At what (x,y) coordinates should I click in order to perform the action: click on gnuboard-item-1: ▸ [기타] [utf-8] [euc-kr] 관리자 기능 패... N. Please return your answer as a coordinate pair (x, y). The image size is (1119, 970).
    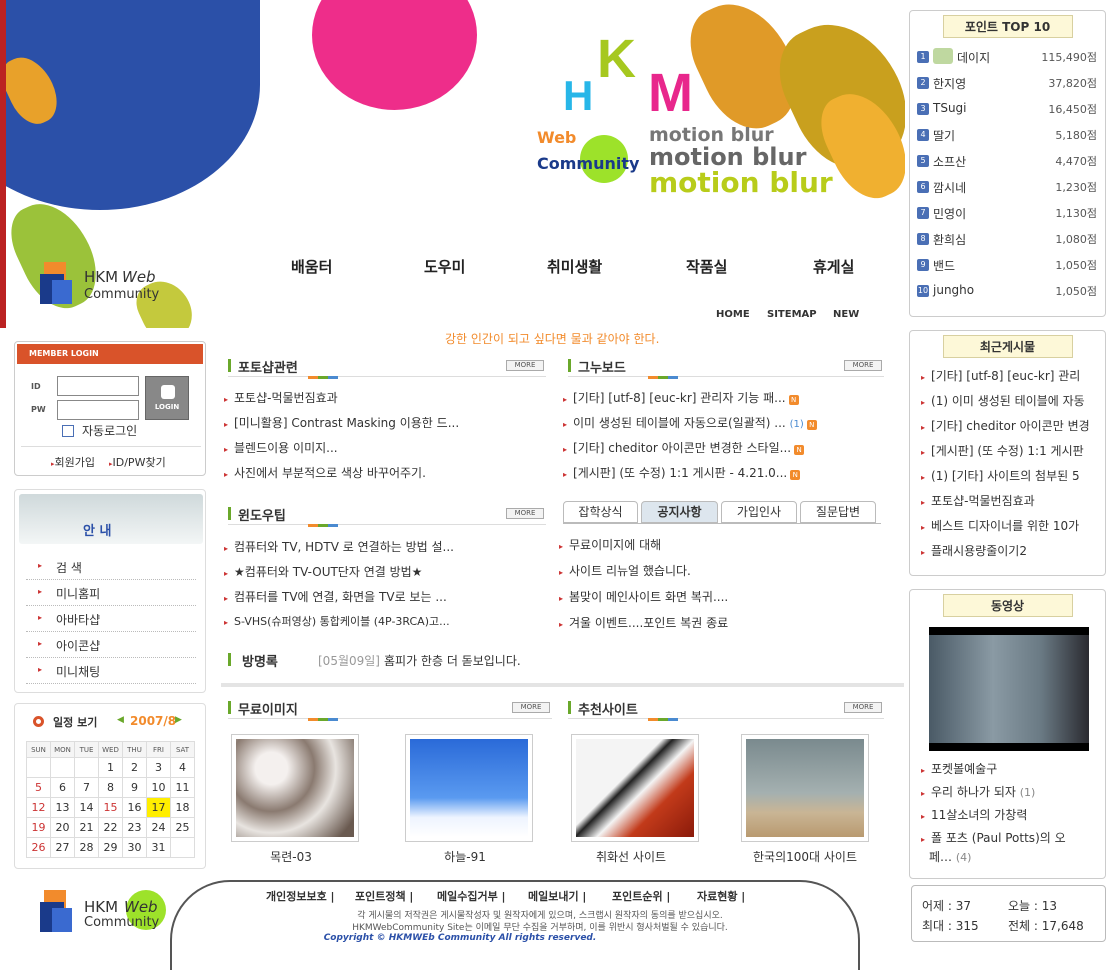
    Looking at the image, I should click on (681, 397).